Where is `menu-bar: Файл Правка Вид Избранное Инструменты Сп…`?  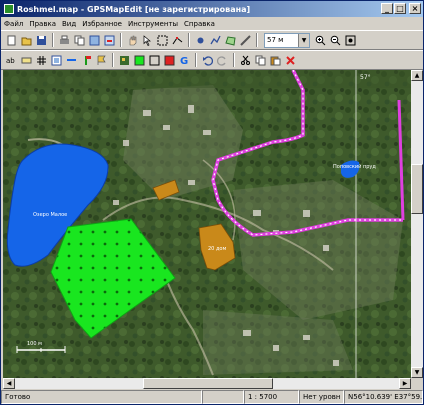
menu-bar: Файл Правка Вид Избранное Инструменты Сп… is located at coordinates (212, 23).